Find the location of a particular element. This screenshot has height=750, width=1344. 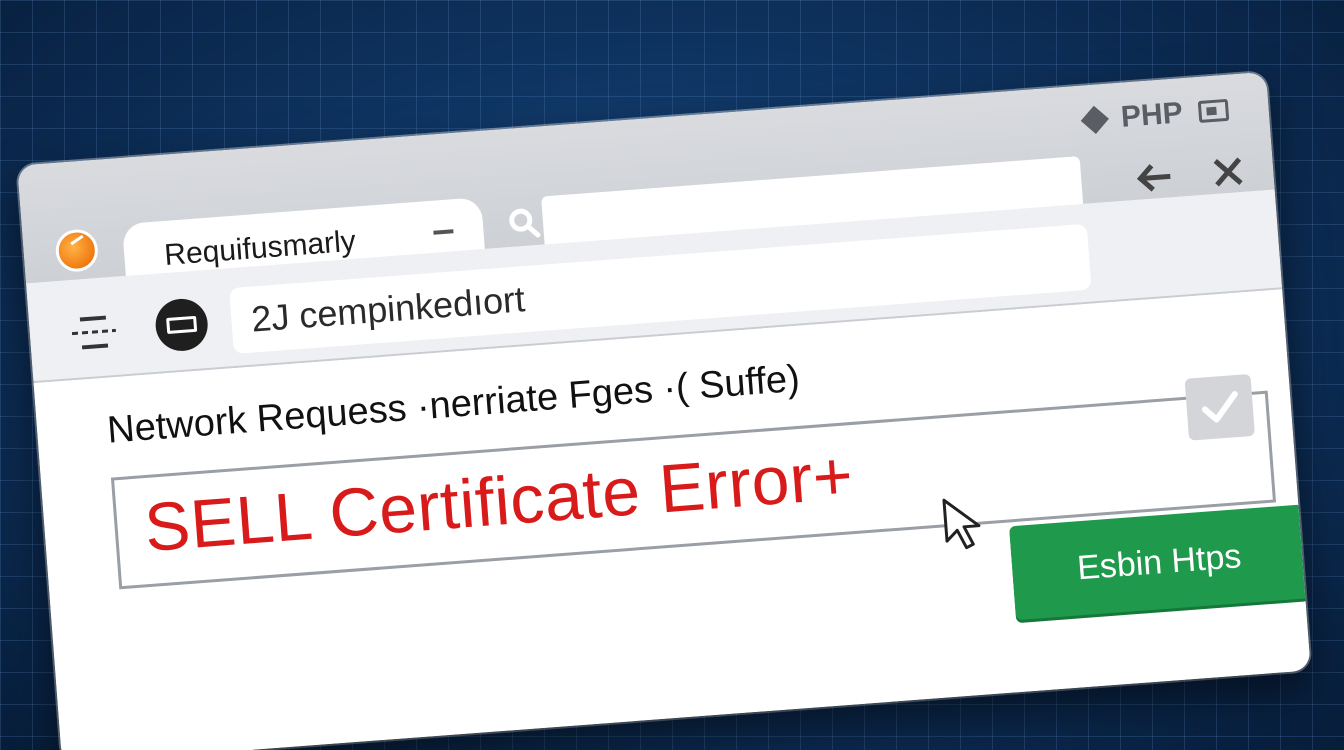

tab-close-icon is located at coordinates (443, 232).